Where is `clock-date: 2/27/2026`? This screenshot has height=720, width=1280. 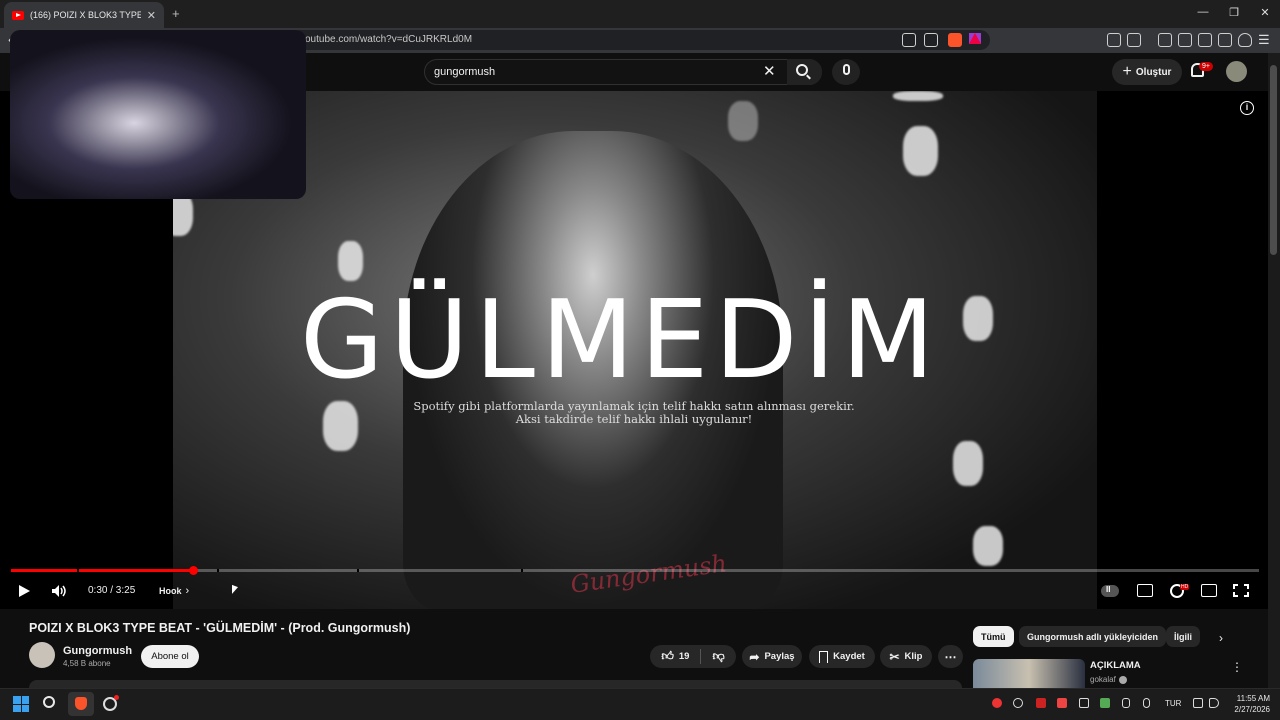 clock-date: 2/27/2026 is located at coordinates (1252, 709).